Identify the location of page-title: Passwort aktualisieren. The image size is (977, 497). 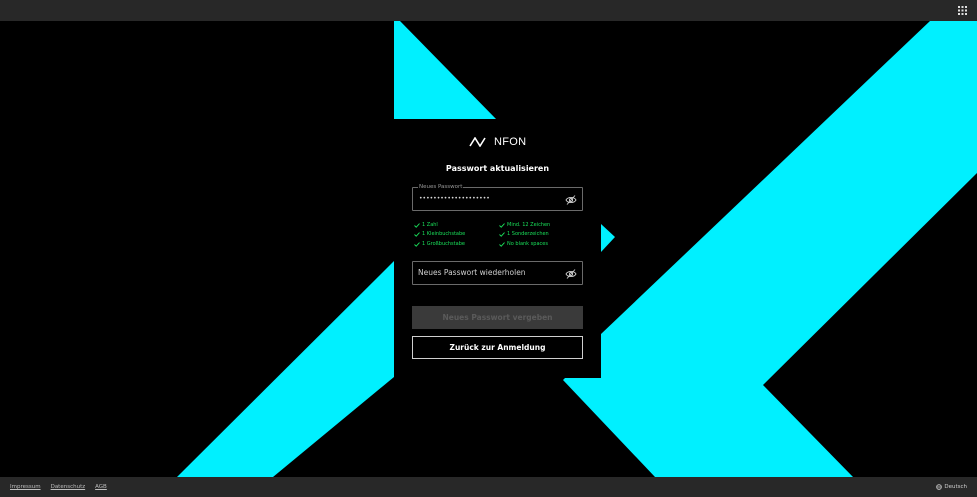
(497, 168).